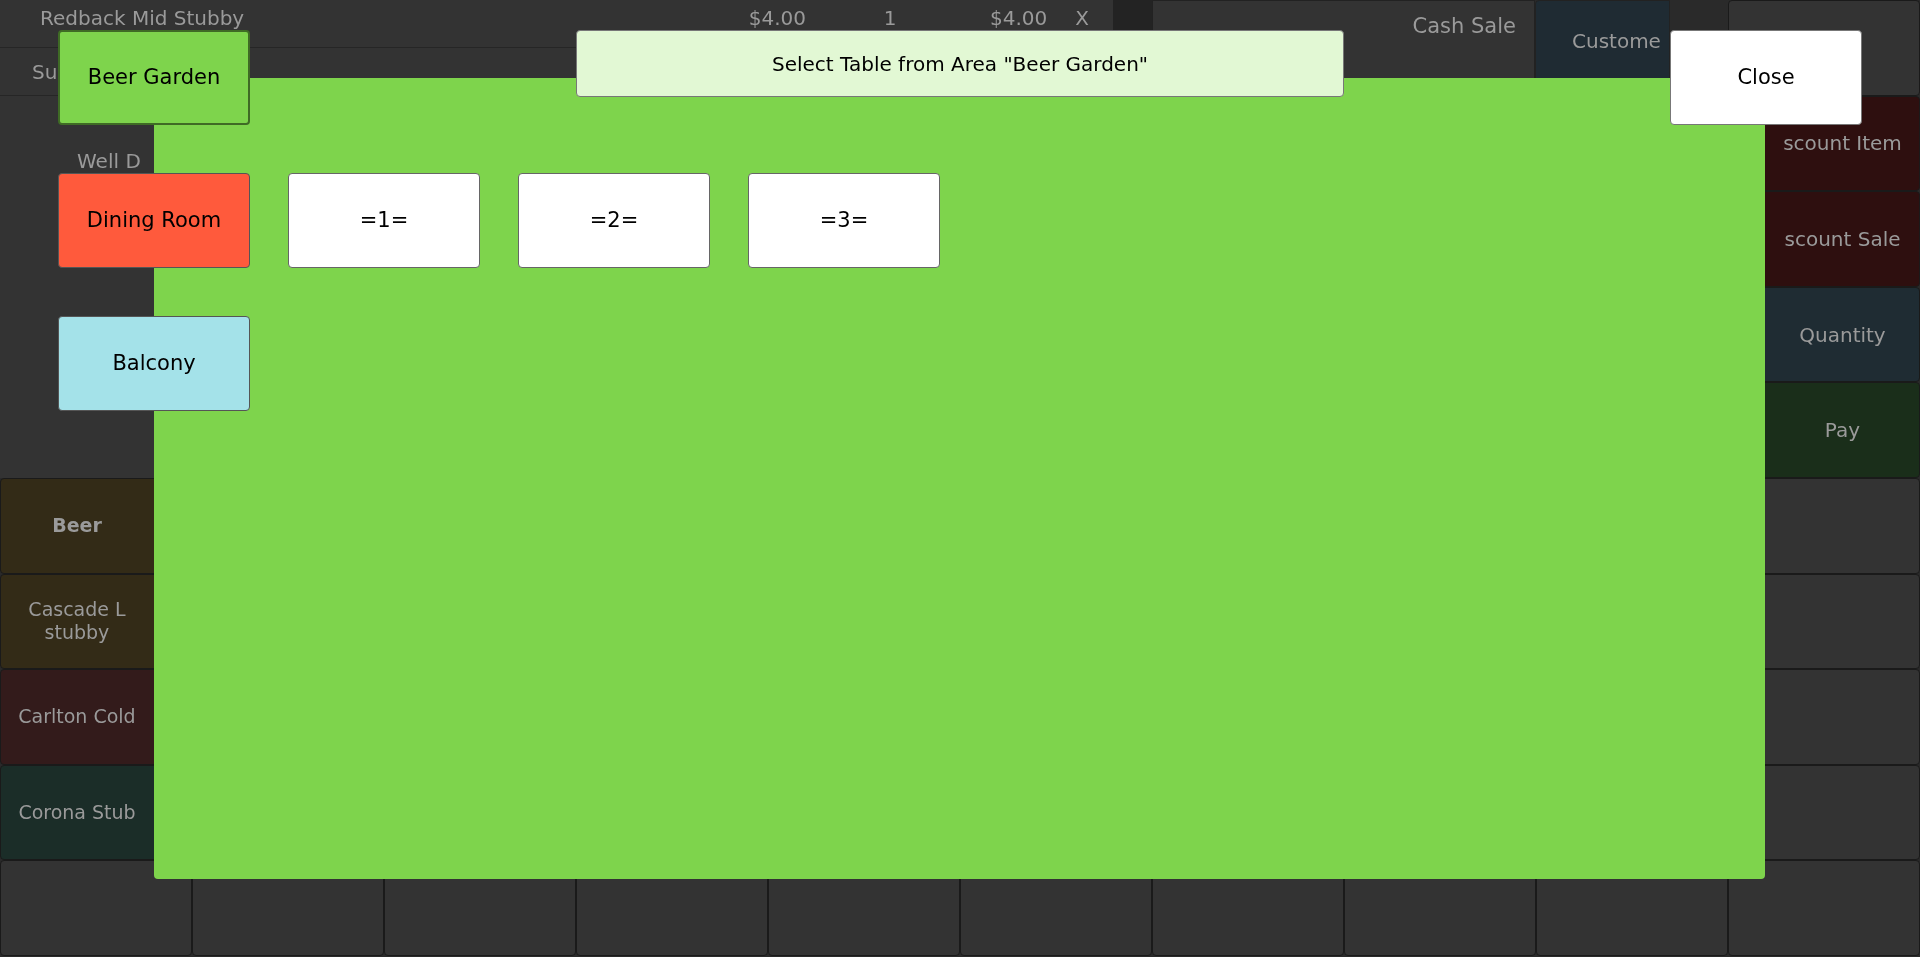 The image size is (1920, 957). I want to click on order-item-quantity: 1, so click(890, 18).